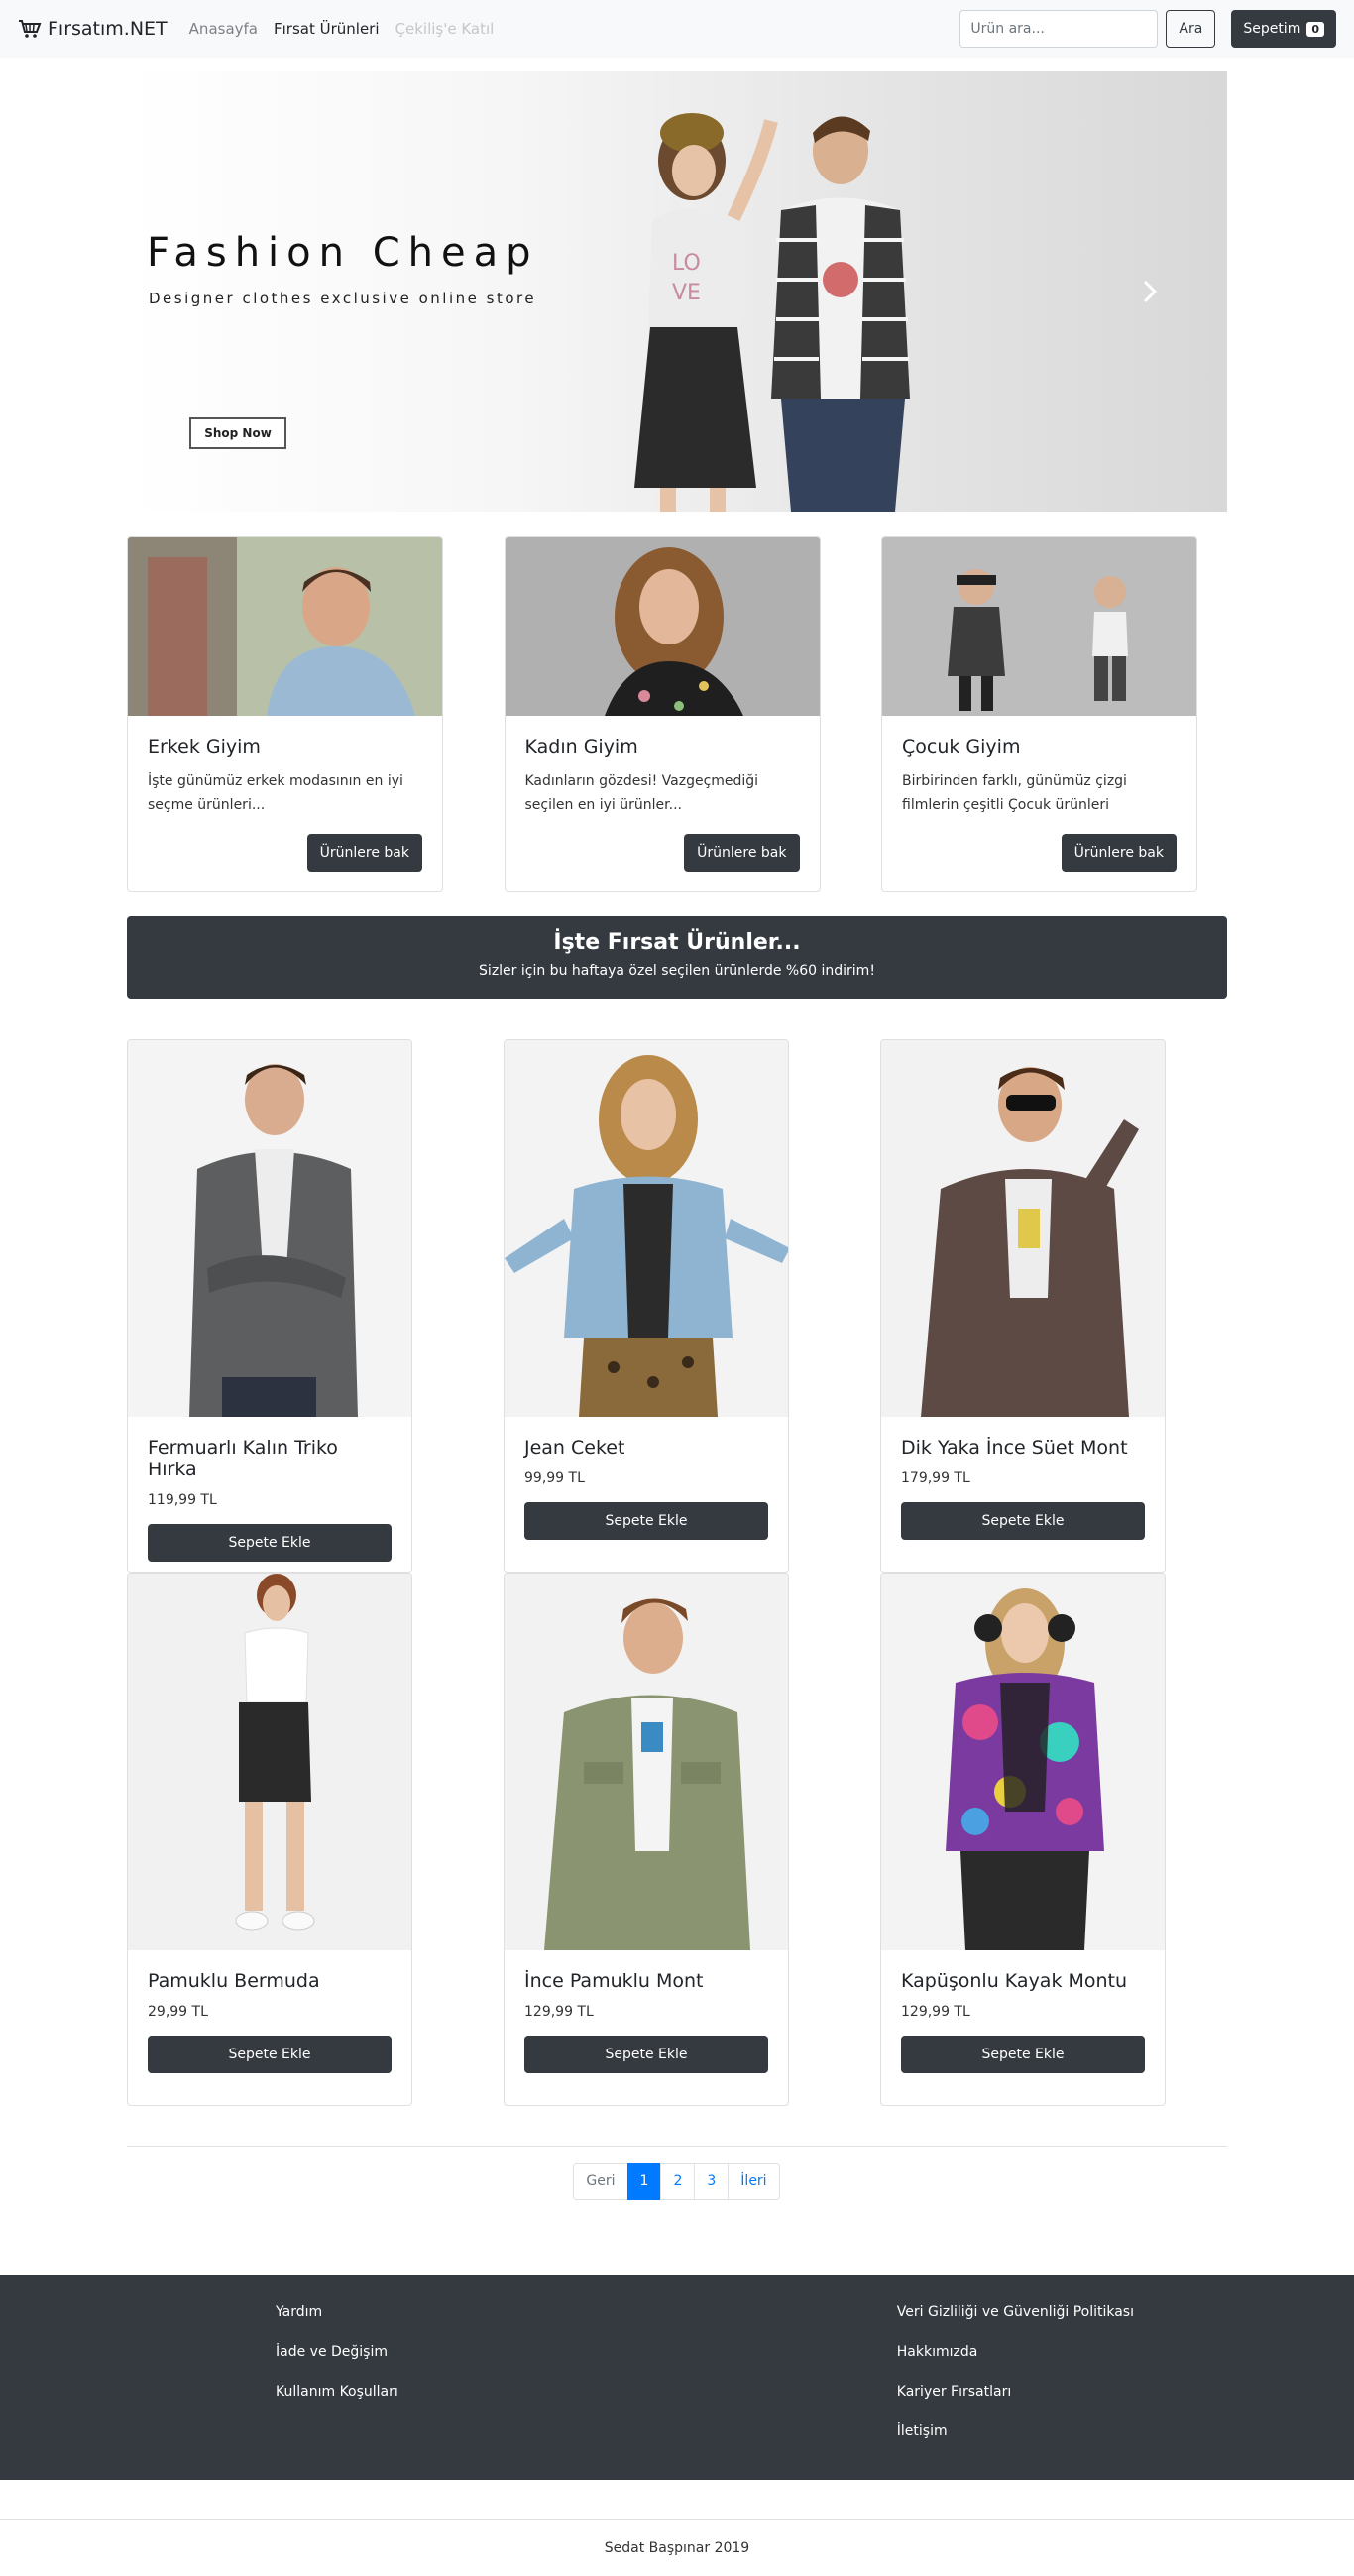 The height and width of the screenshot is (2576, 1354). What do you see at coordinates (600, 2181) in the screenshot?
I see `pagination-prev: Geri` at bounding box center [600, 2181].